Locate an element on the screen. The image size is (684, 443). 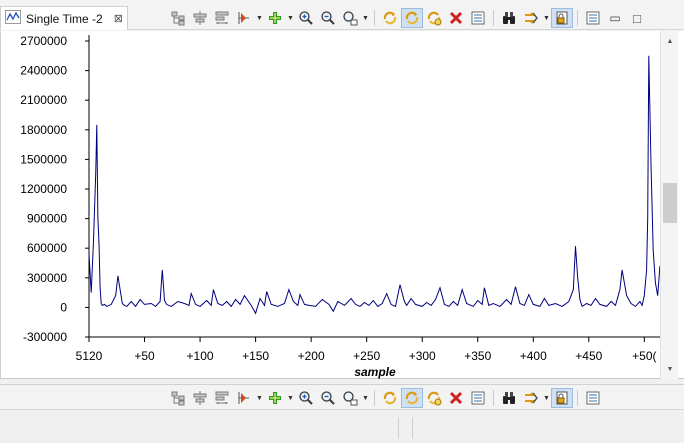
x-tick-label: +350 is located at coordinates (477, 356).